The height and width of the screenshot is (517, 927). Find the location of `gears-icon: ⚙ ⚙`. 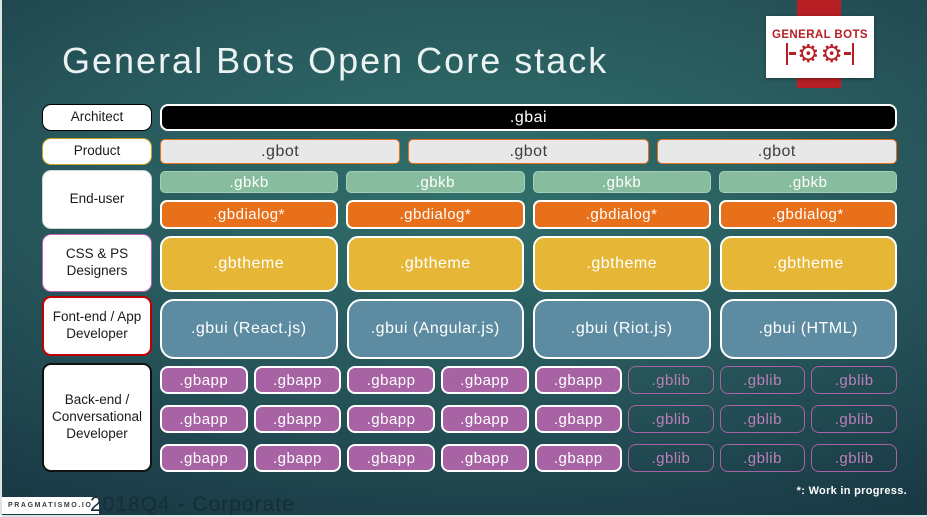

gears-icon: ⚙ ⚙ is located at coordinates (820, 53).